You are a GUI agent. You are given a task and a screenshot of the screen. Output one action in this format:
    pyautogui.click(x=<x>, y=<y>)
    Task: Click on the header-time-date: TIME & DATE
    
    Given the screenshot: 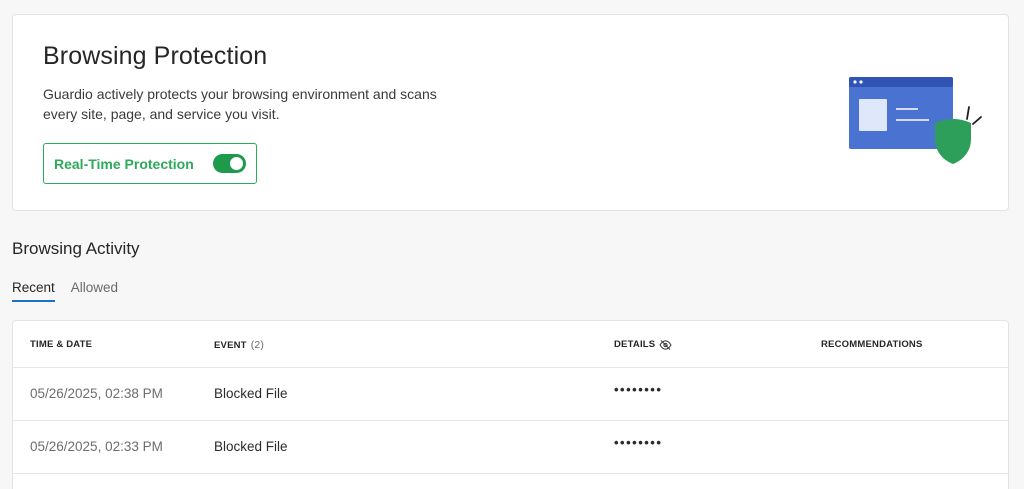 What is the action you would take?
    pyautogui.click(x=61, y=344)
    